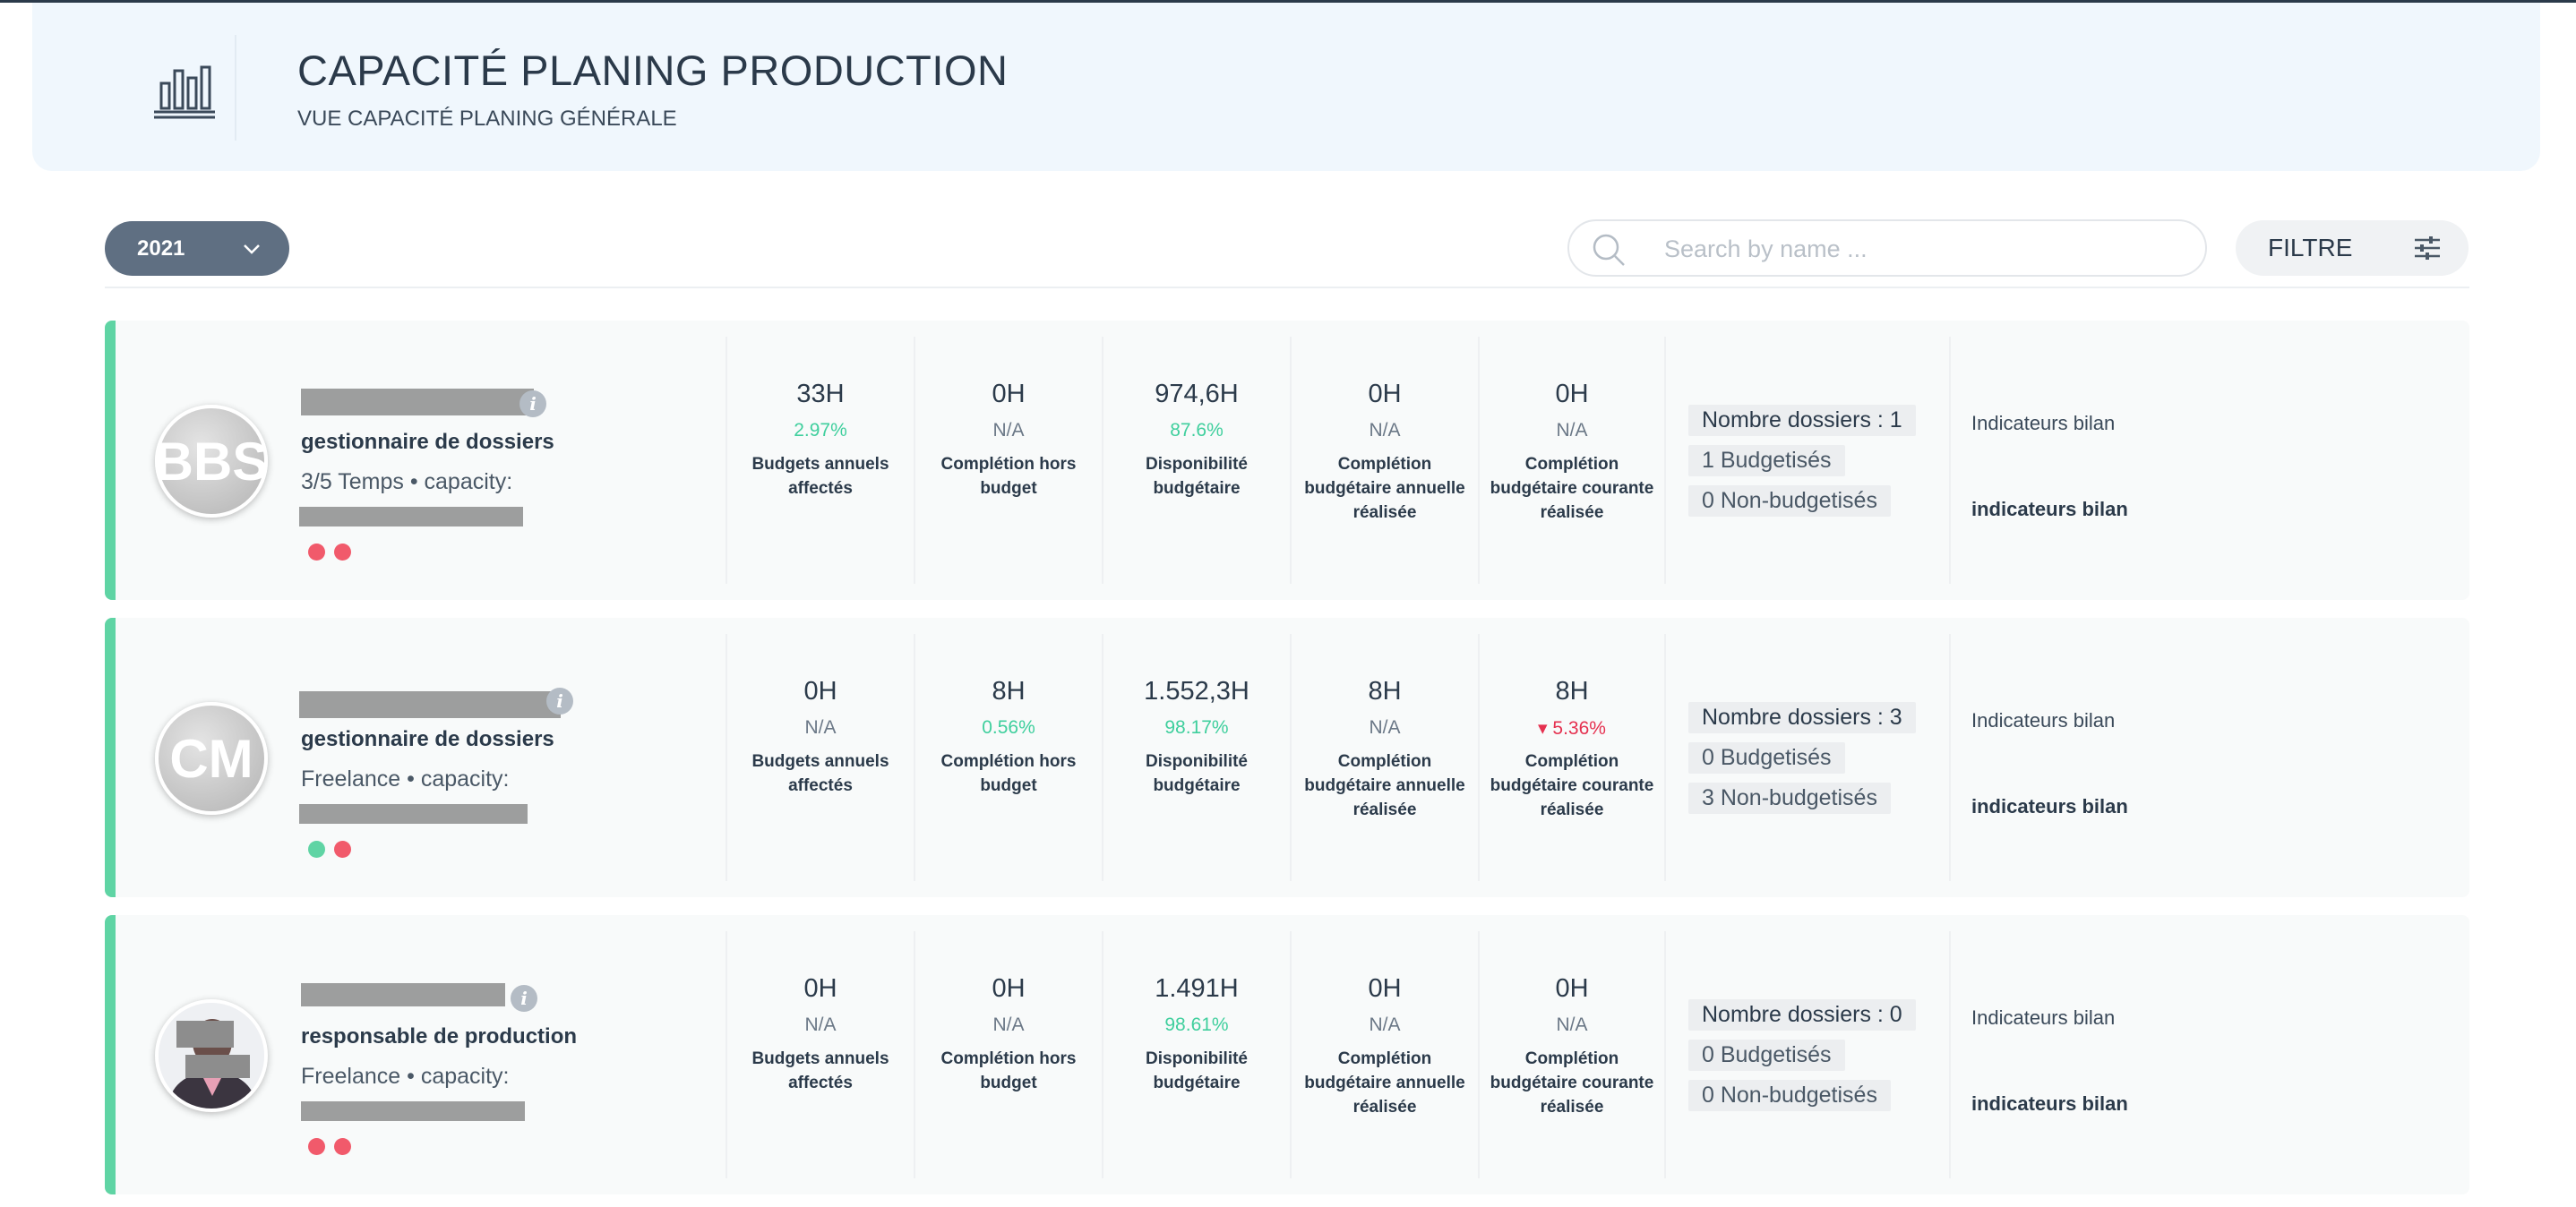  Describe the element at coordinates (407, 481) in the screenshot. I see `employee-capacity: 3/5 Temps • capacity:` at that location.